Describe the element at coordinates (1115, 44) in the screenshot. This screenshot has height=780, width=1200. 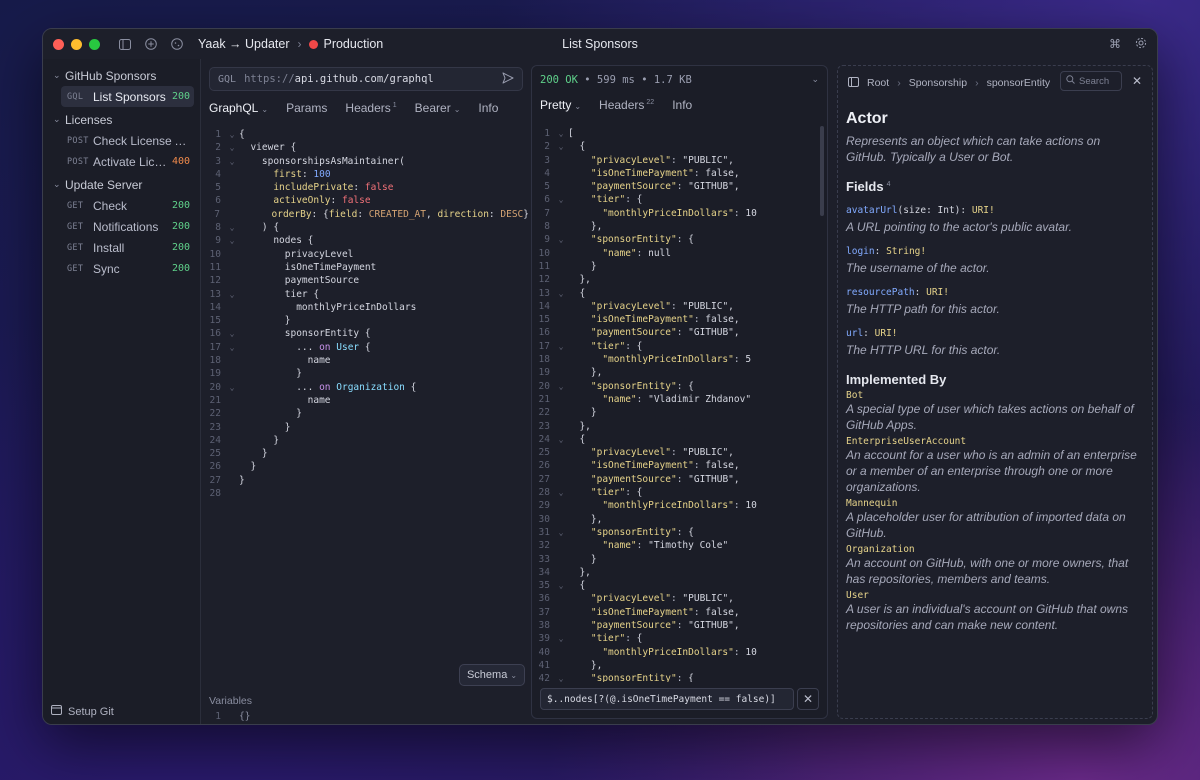
I see `command-palette-icon: ⌘` at that location.